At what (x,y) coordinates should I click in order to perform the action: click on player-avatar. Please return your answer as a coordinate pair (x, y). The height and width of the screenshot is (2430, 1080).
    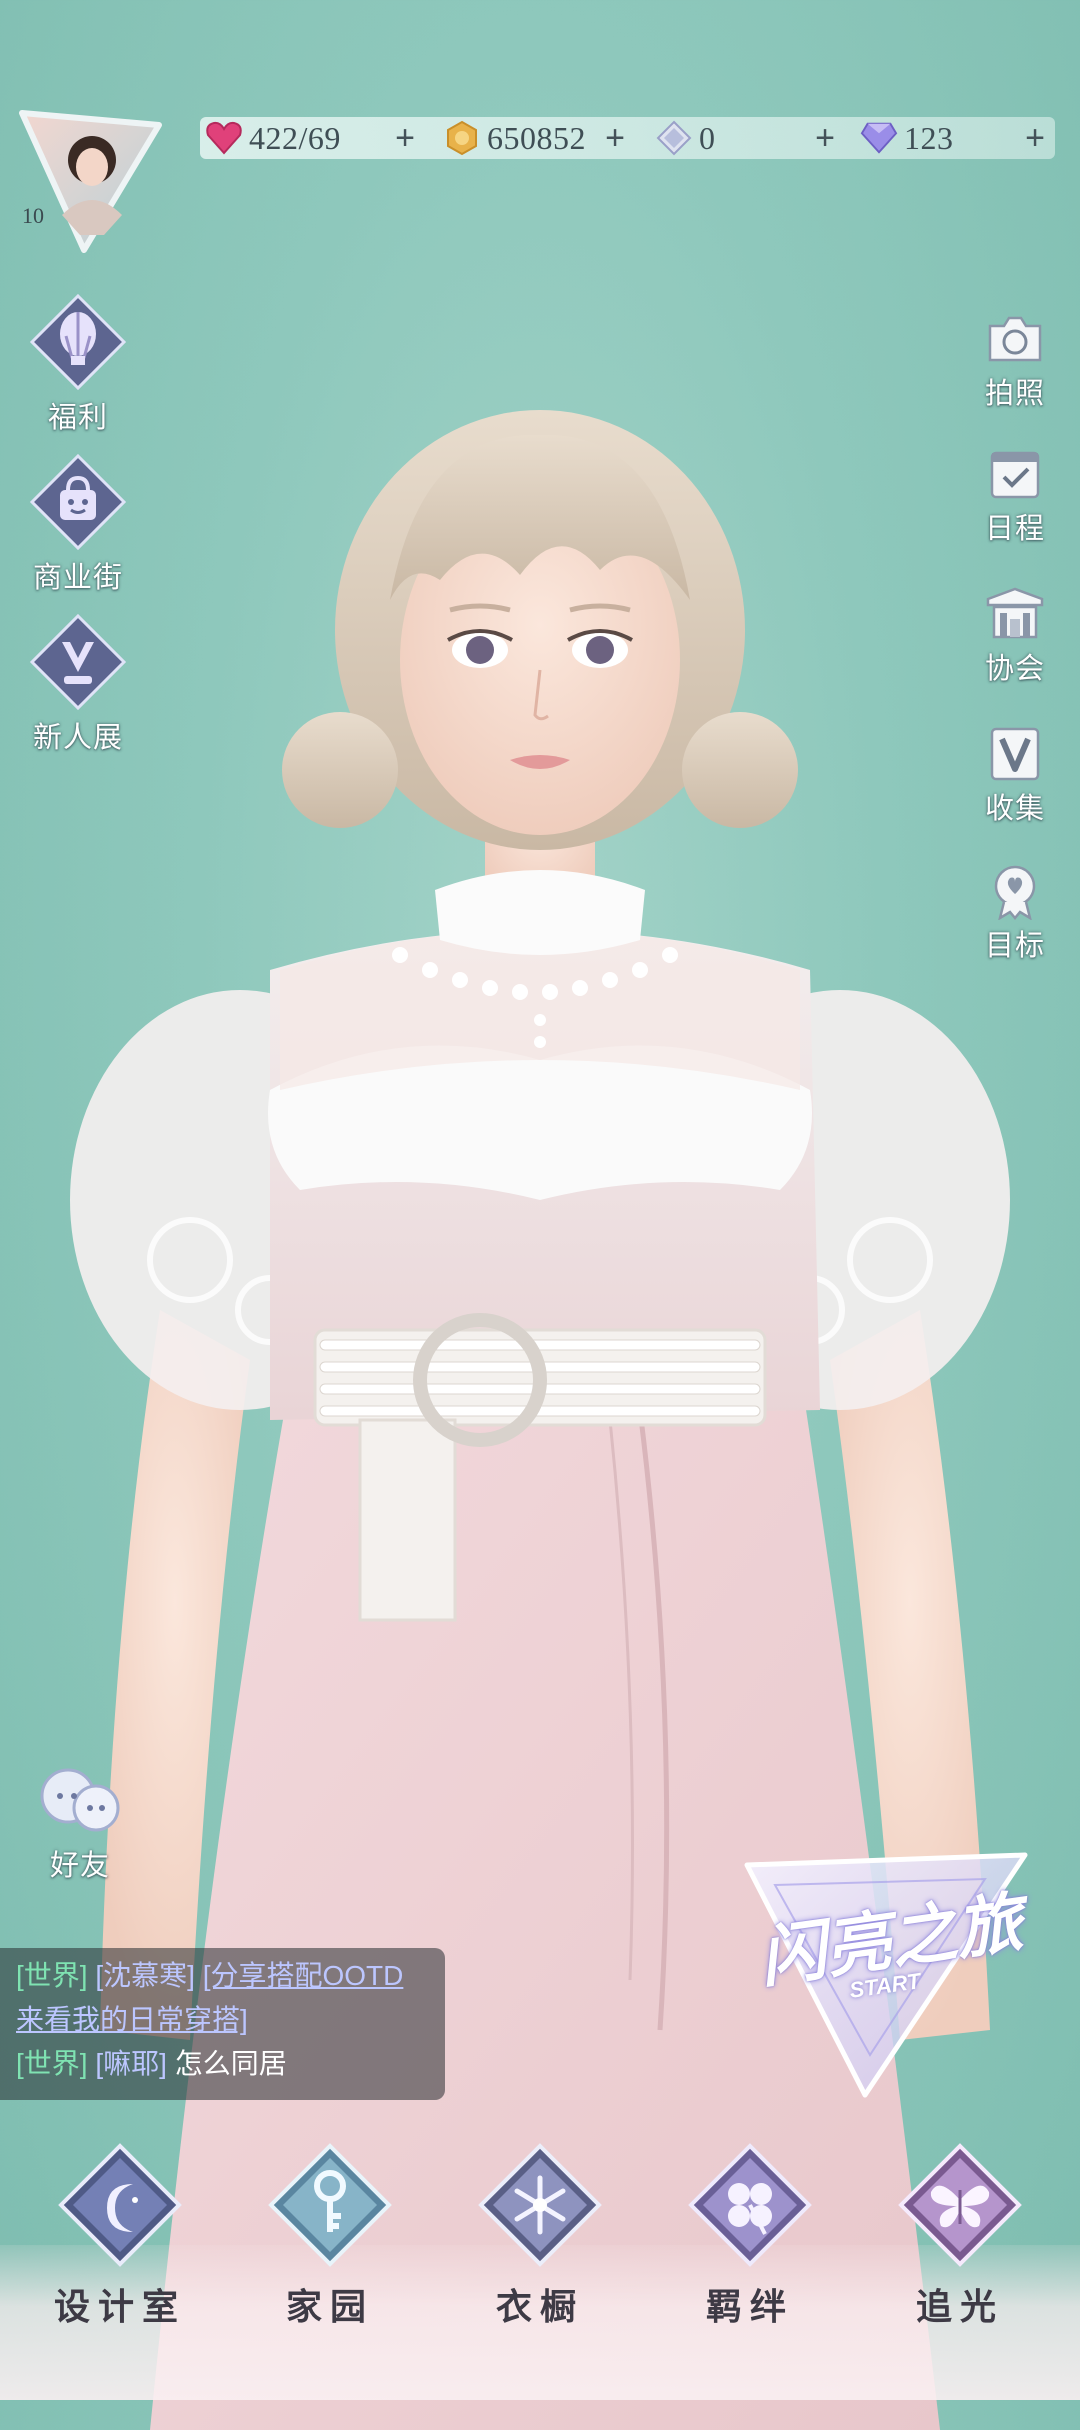
    Looking at the image, I should click on (89, 180).